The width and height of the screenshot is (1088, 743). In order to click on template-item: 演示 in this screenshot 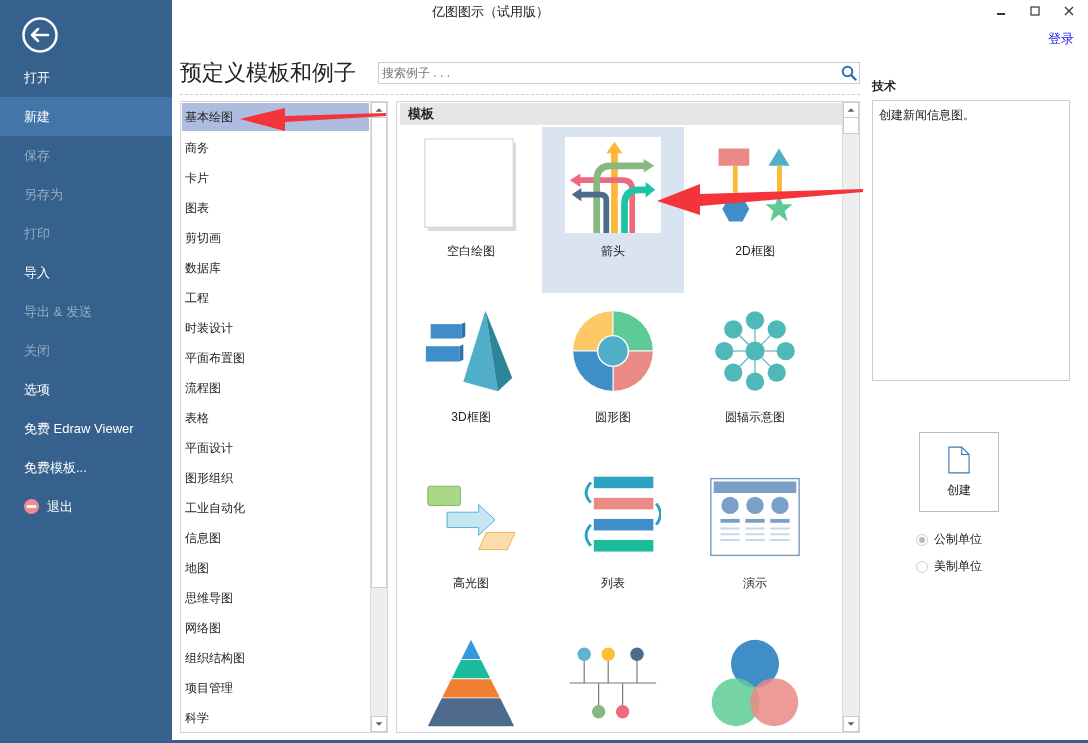, I will do `click(755, 542)`.